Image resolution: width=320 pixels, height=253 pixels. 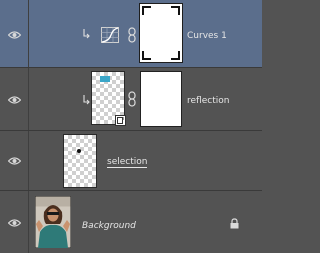 I want to click on layer-name: Background, so click(x=109, y=226).